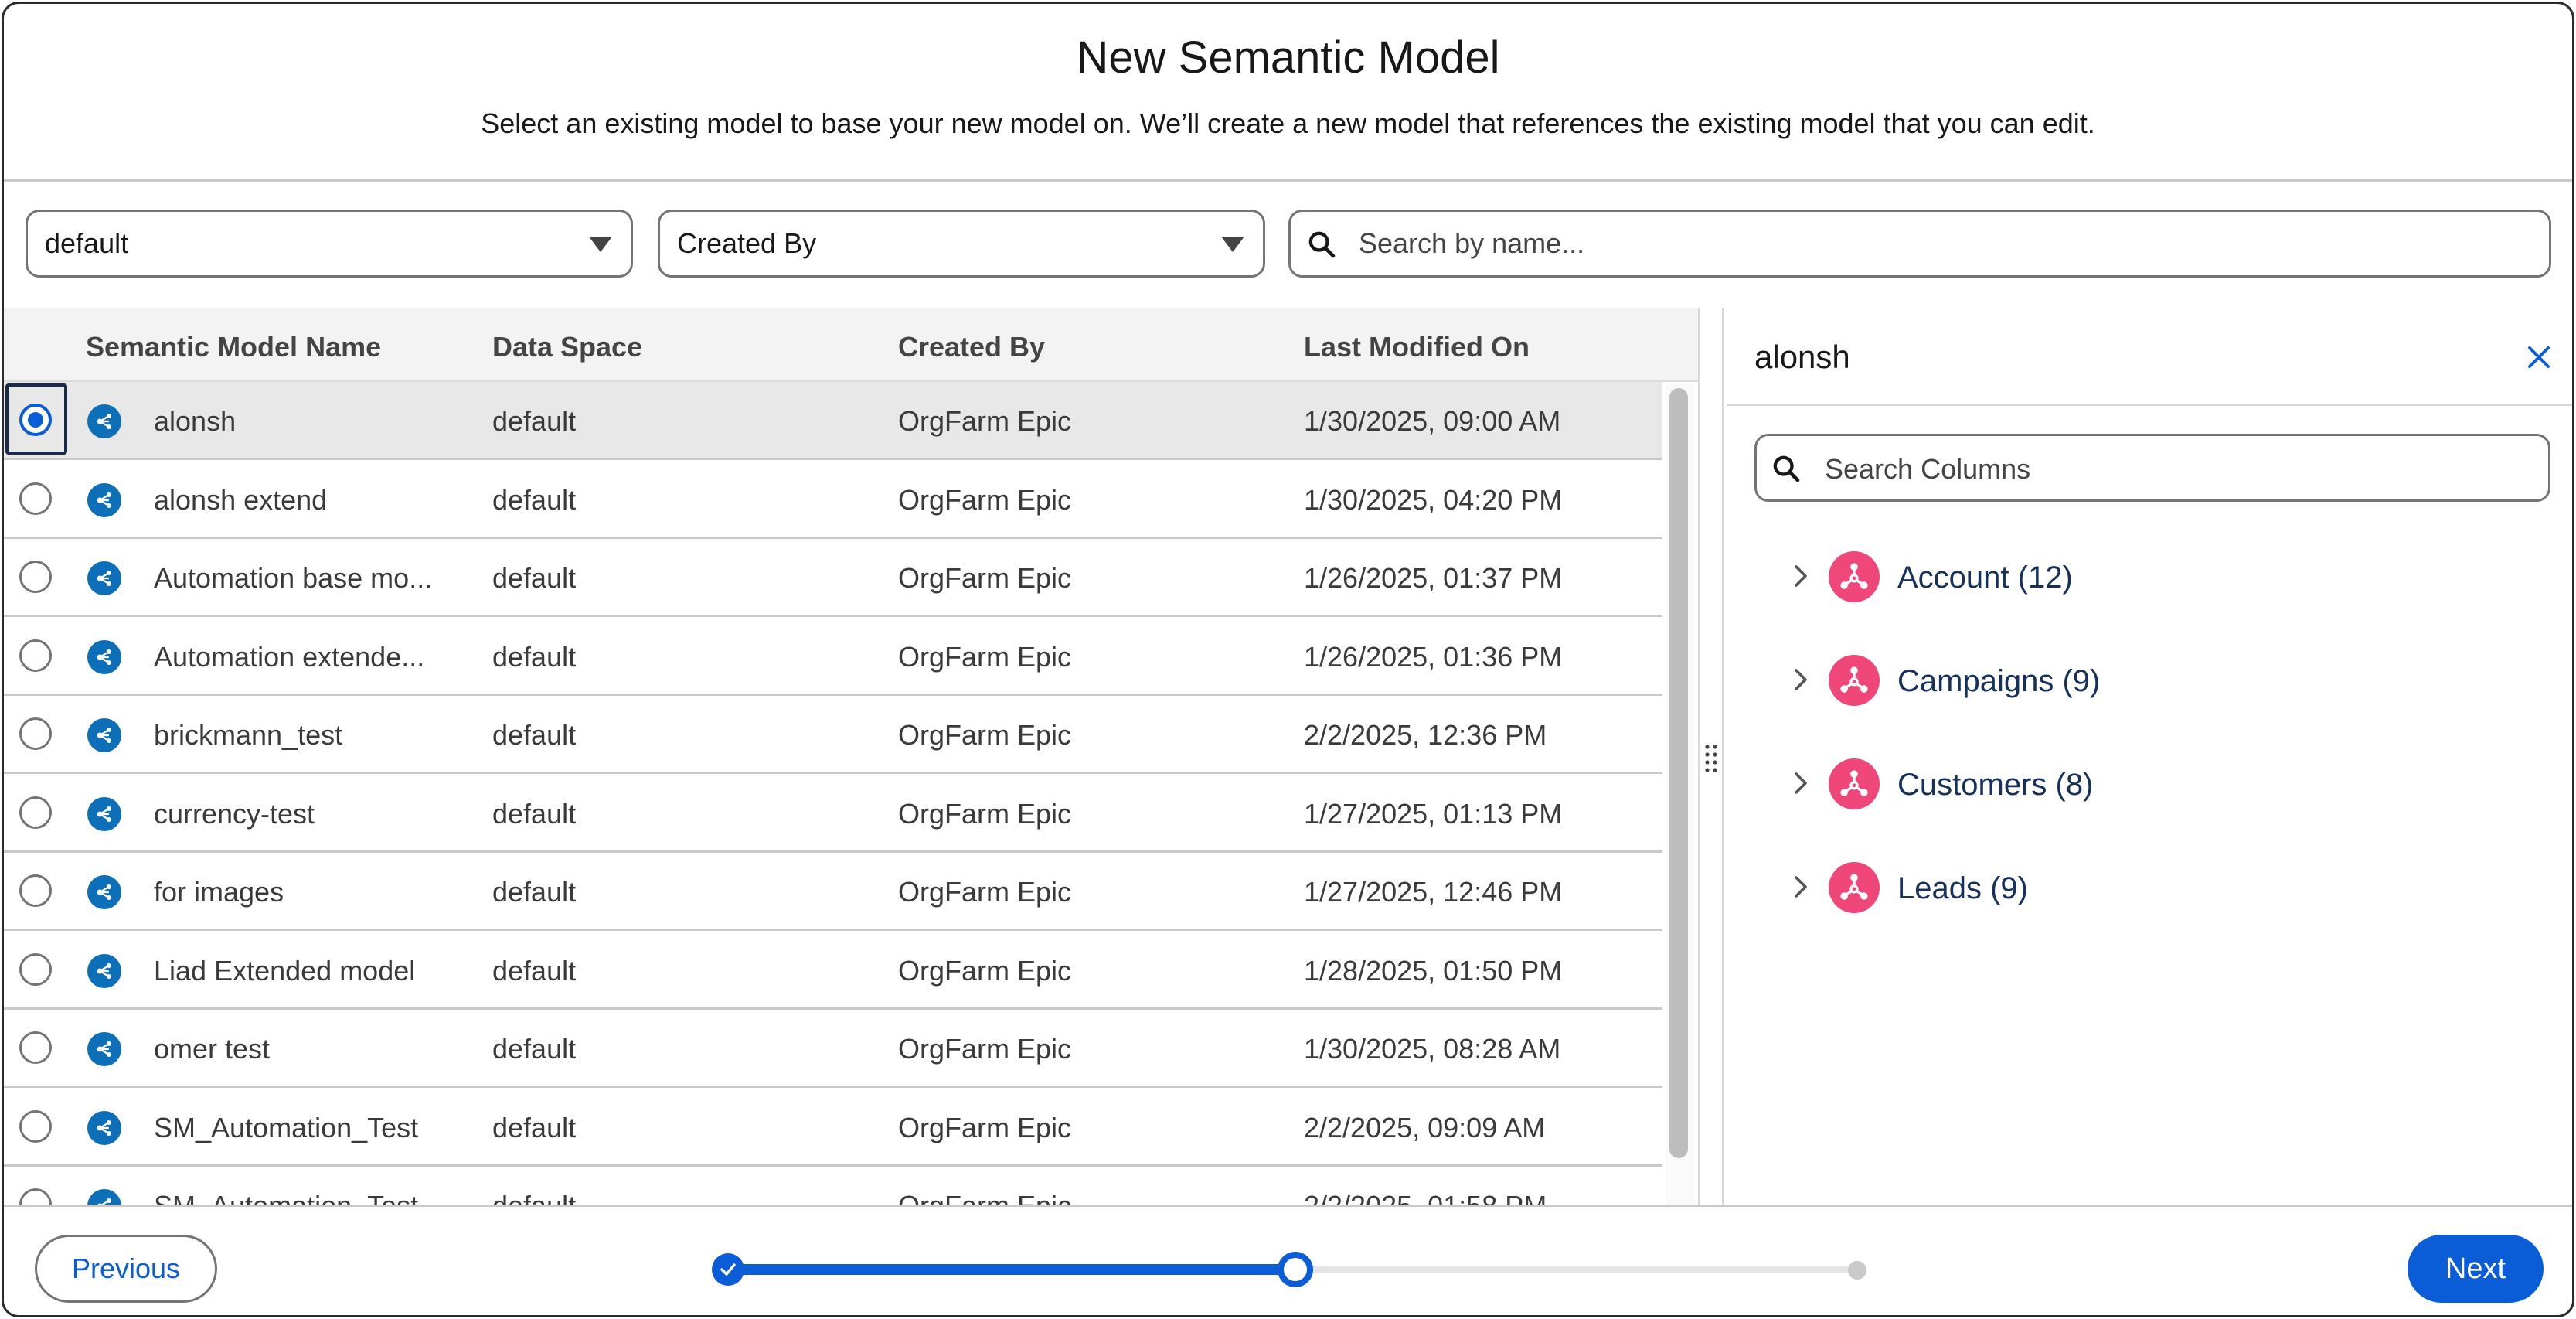 The width and height of the screenshot is (2576, 1319). I want to click on modal-title: New Semantic Model, so click(1288, 58).